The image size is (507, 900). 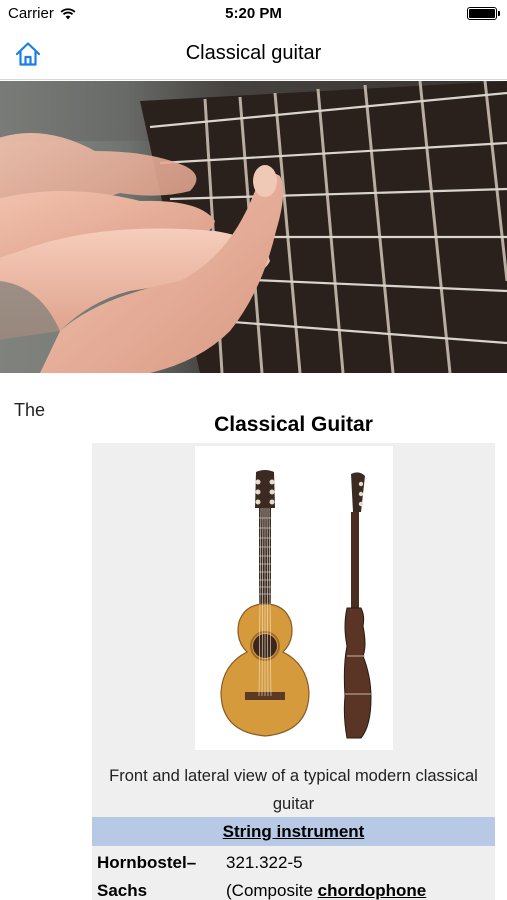 I want to click on navigation-bar: Classical guitar, so click(x=253, y=54).